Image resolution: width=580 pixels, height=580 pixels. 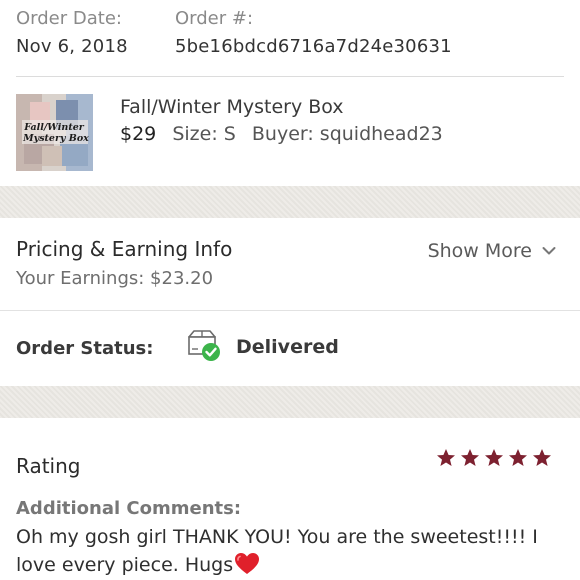 What do you see at coordinates (204, 345) in the screenshot?
I see `box-delivered-icon` at bounding box center [204, 345].